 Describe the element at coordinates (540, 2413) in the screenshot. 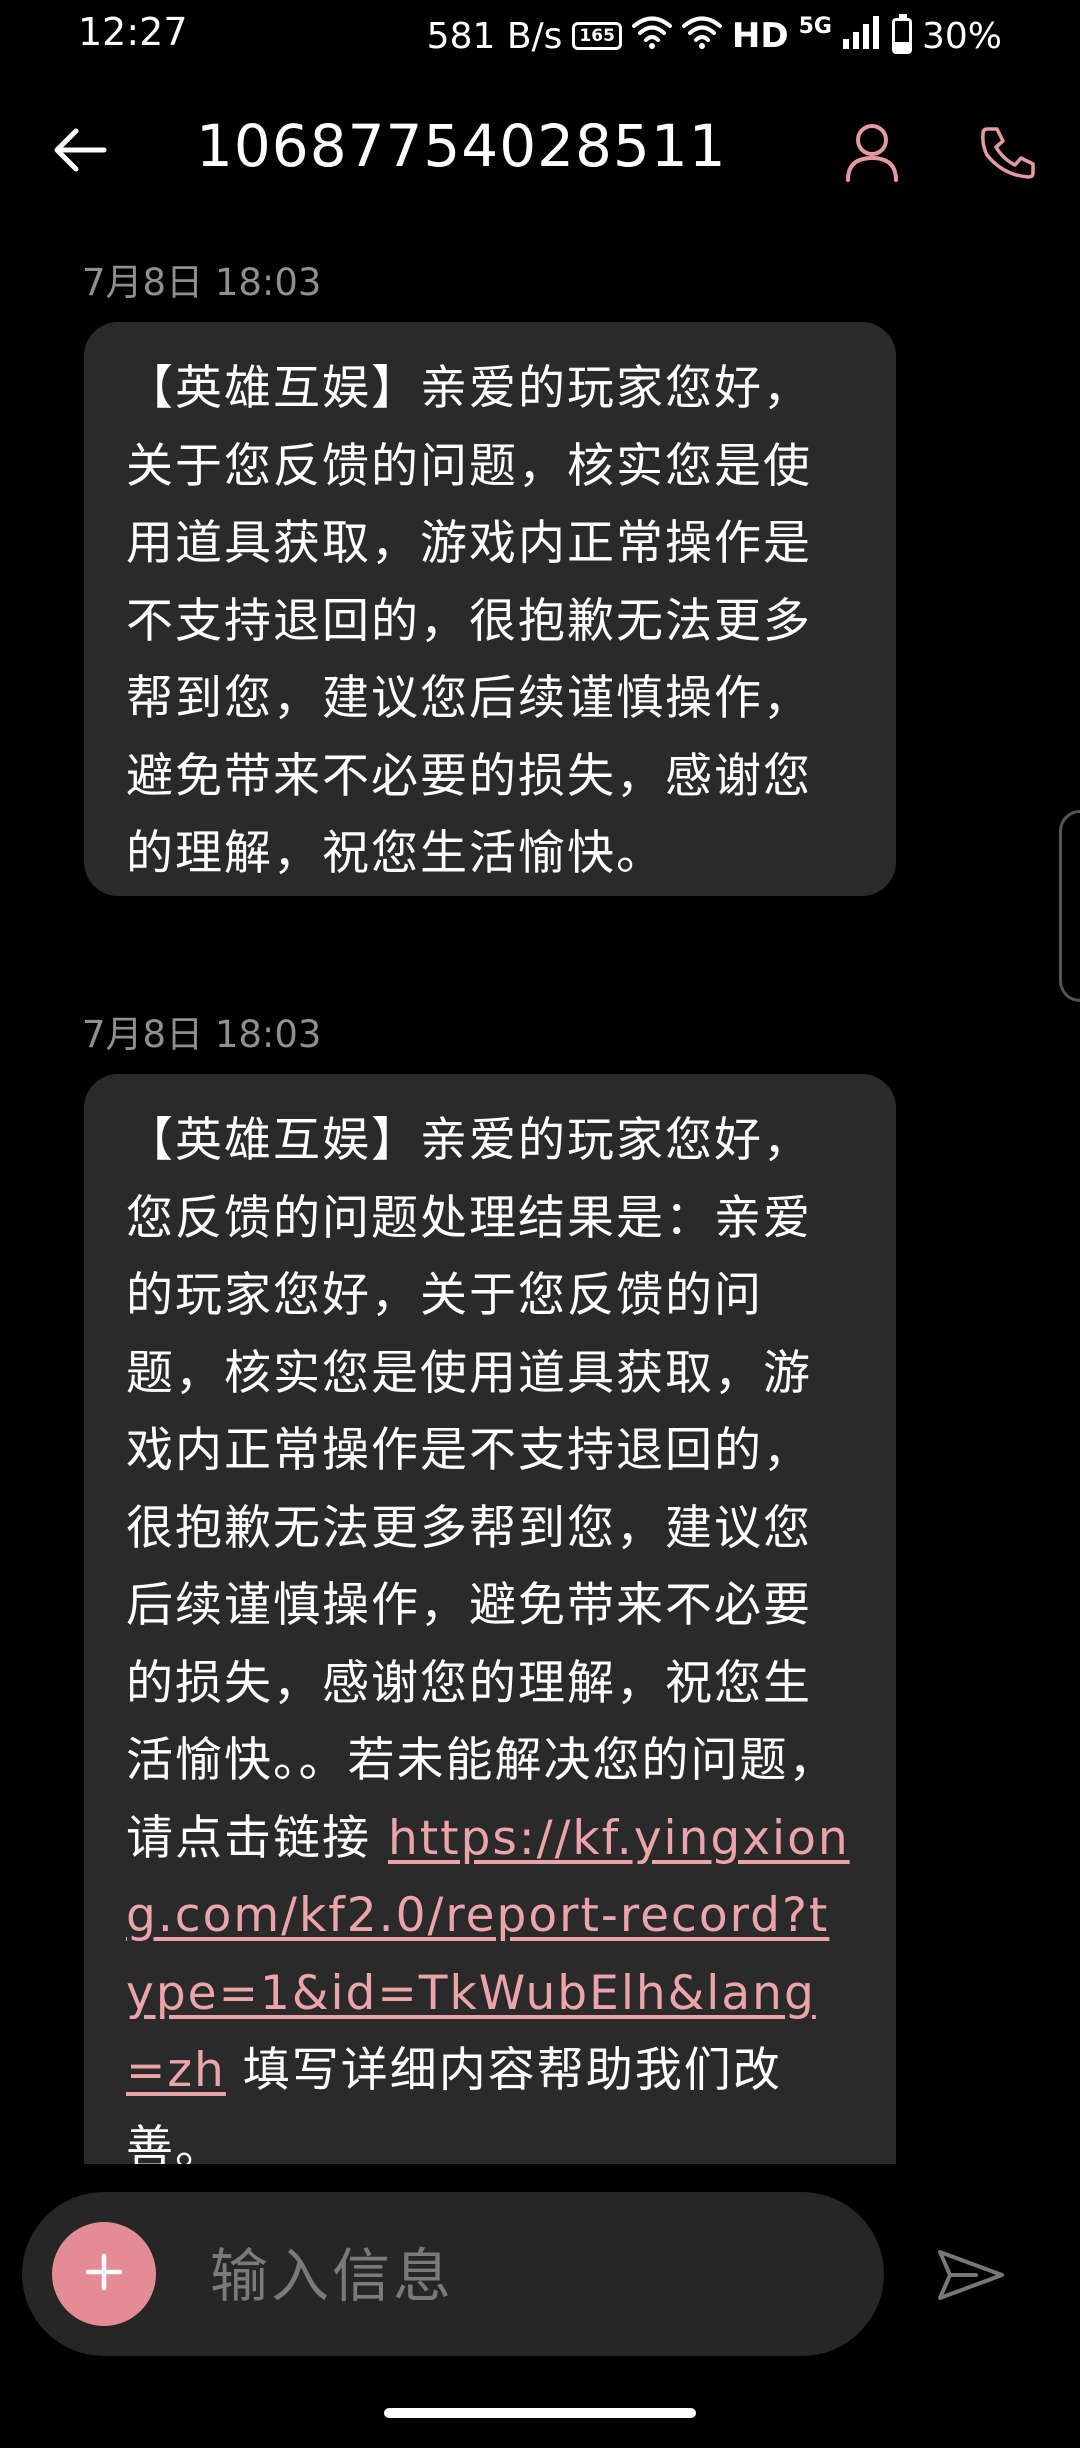

I see `home-indicator` at that location.